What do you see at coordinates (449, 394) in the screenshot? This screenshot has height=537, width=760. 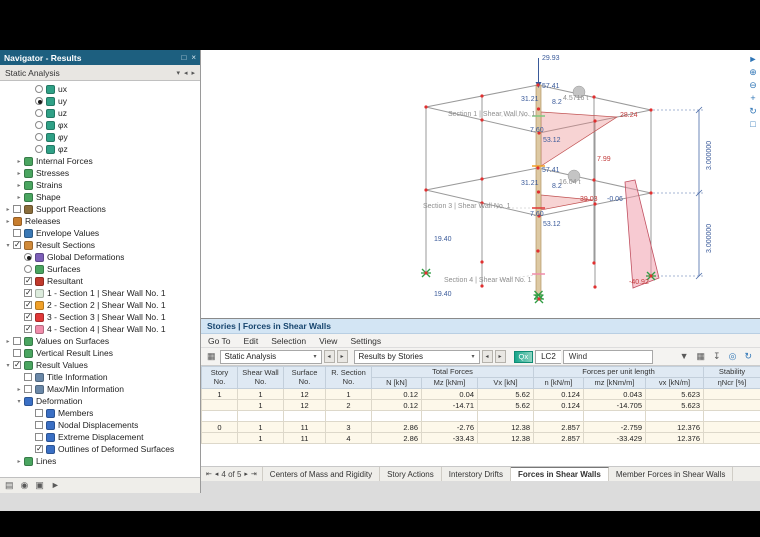 I see `table-cell: 0.04` at bounding box center [449, 394].